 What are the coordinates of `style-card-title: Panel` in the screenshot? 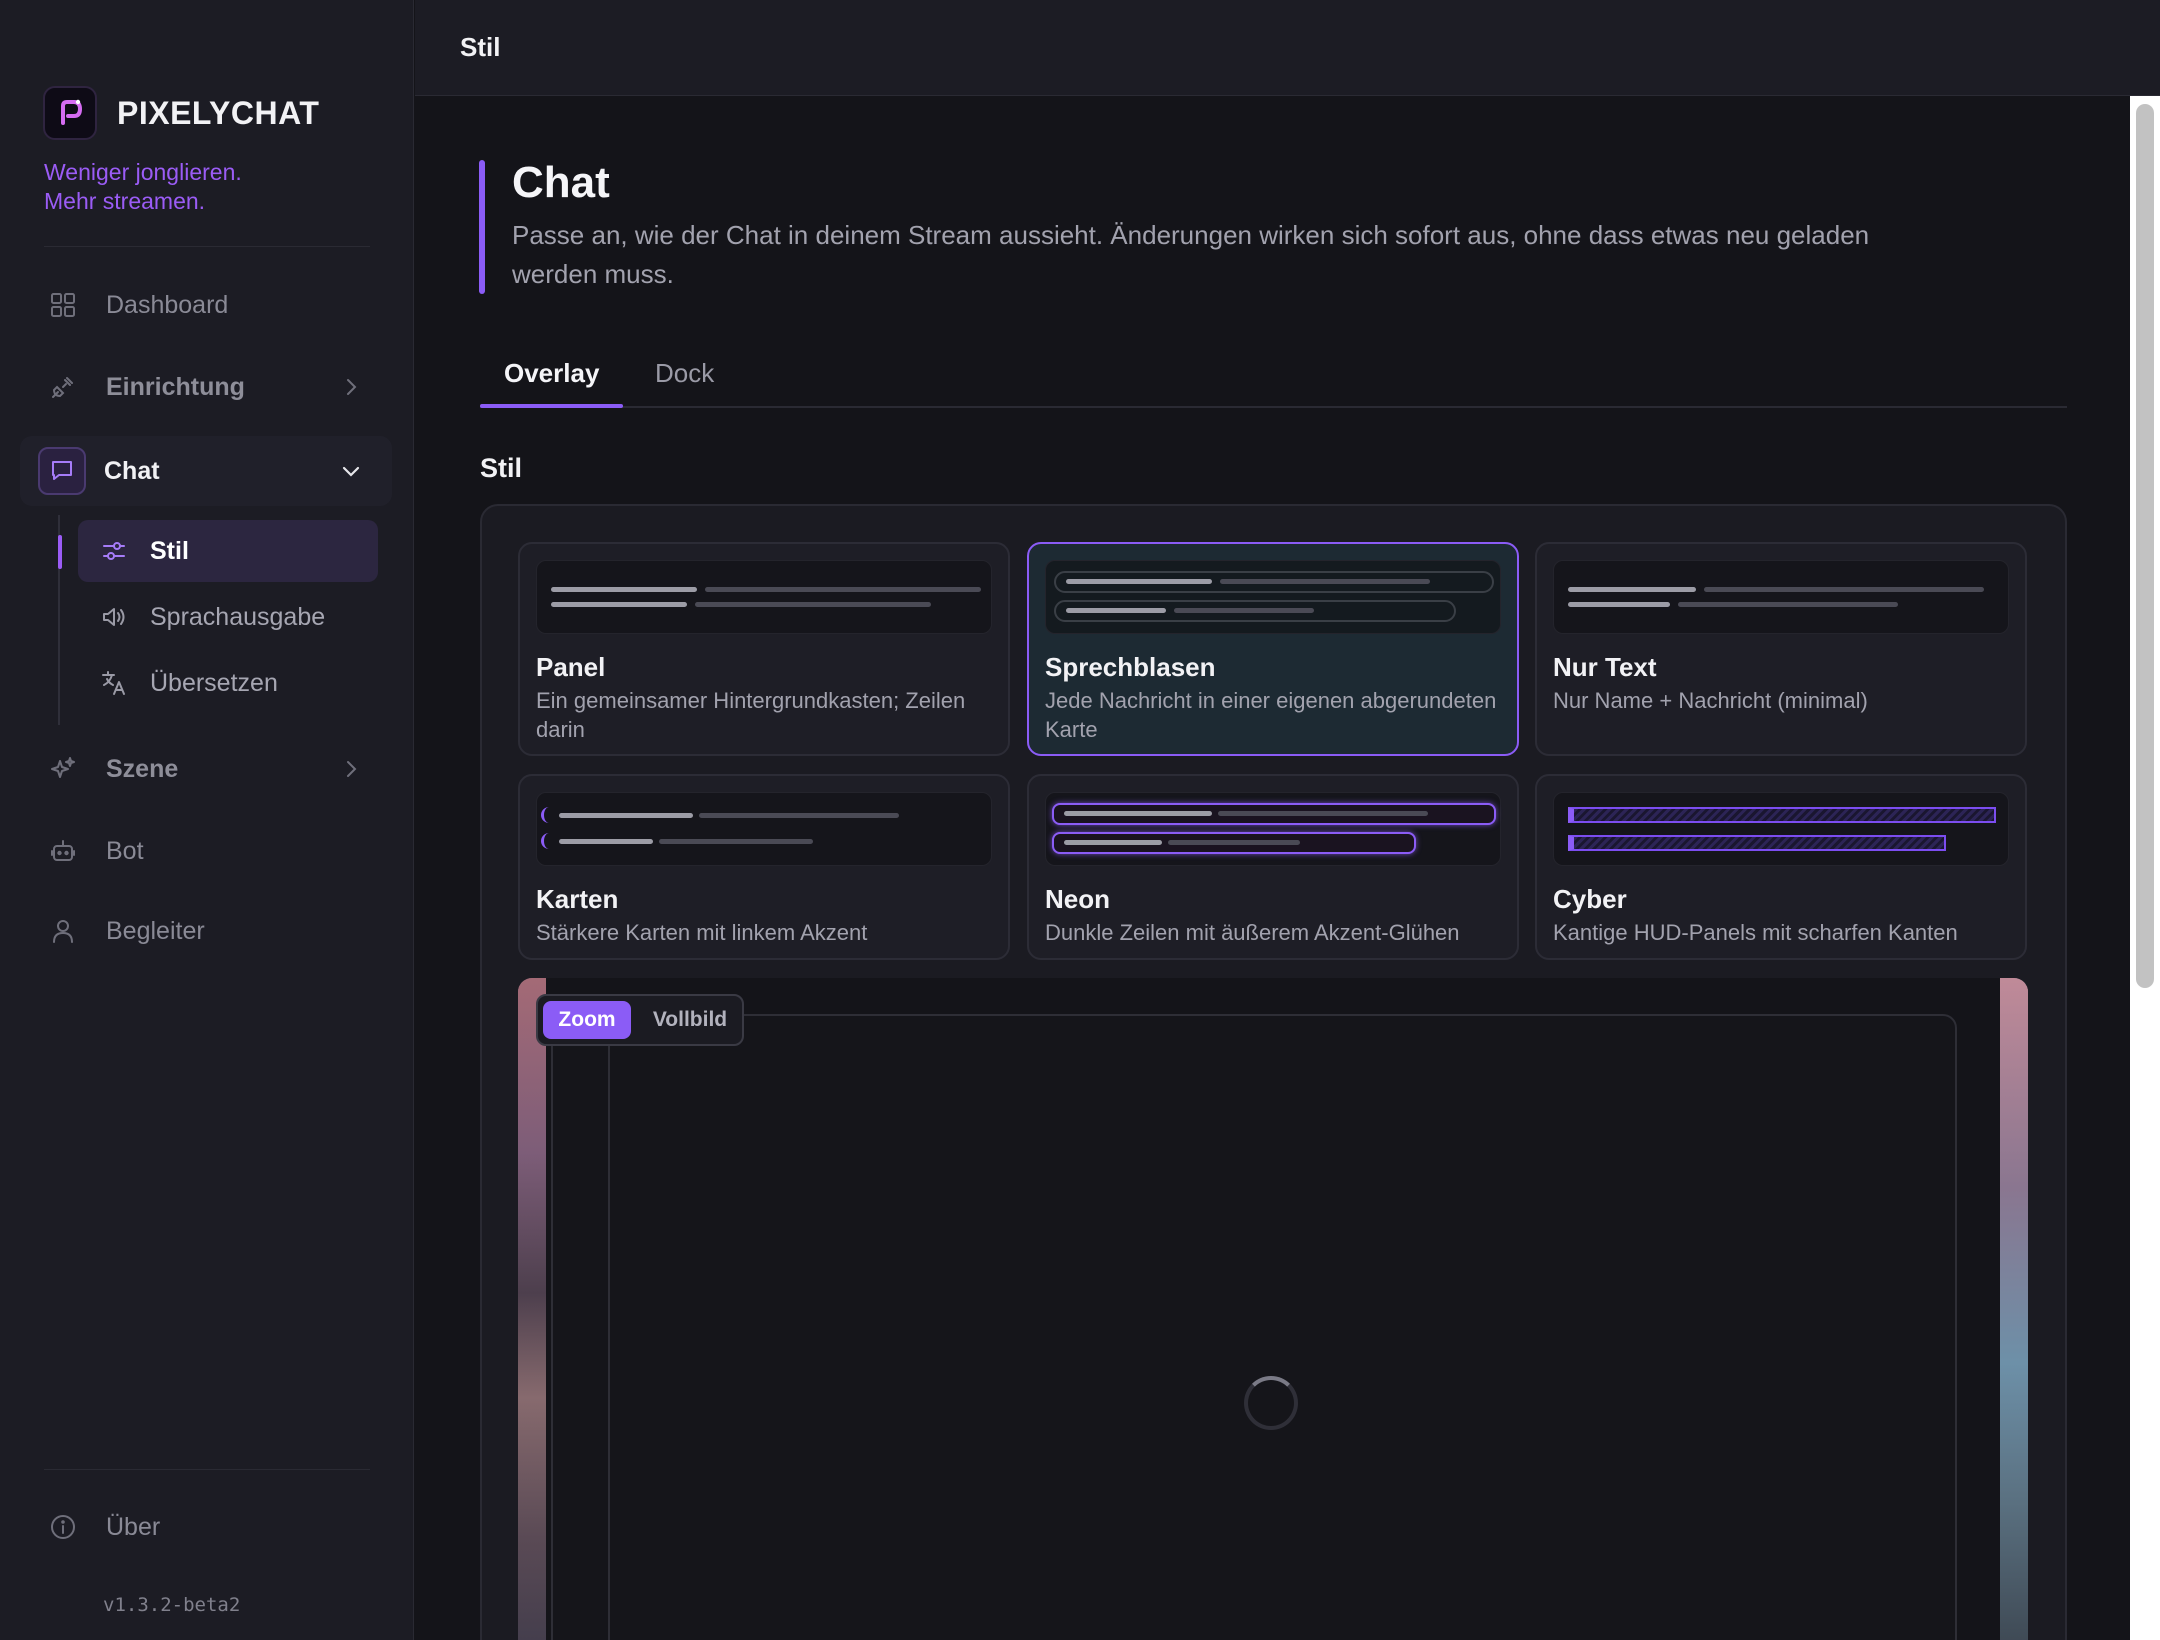 It's located at (571, 667).